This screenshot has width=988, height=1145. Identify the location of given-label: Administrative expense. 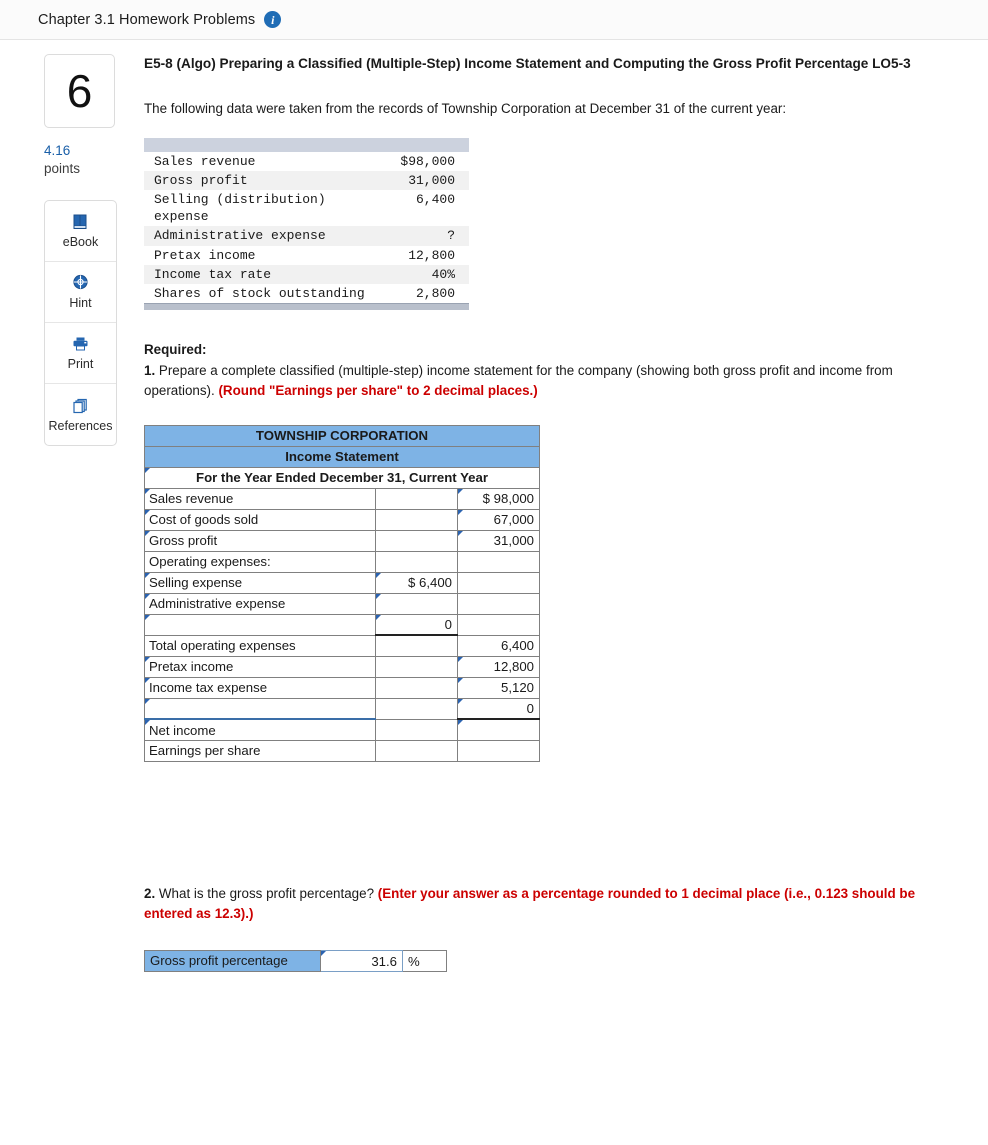
(267, 236).